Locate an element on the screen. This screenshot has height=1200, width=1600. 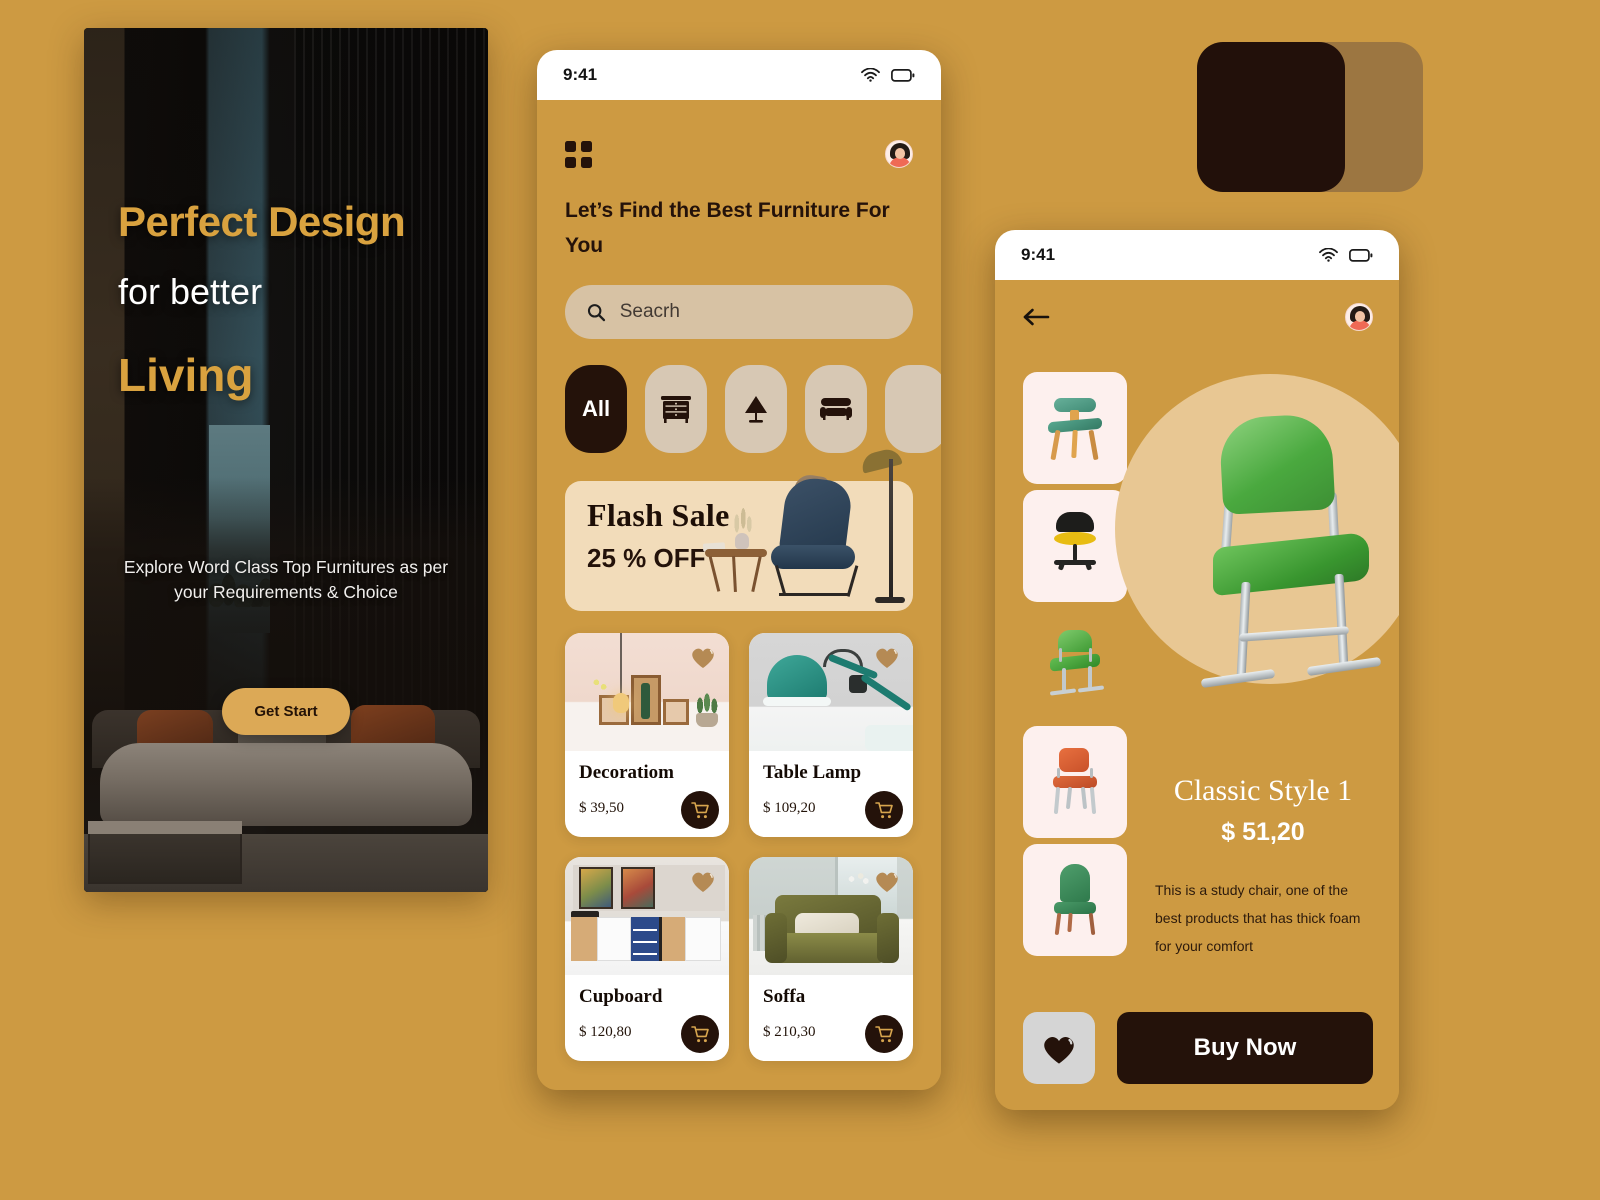
swatch-dark is located at coordinates (1271, 117).